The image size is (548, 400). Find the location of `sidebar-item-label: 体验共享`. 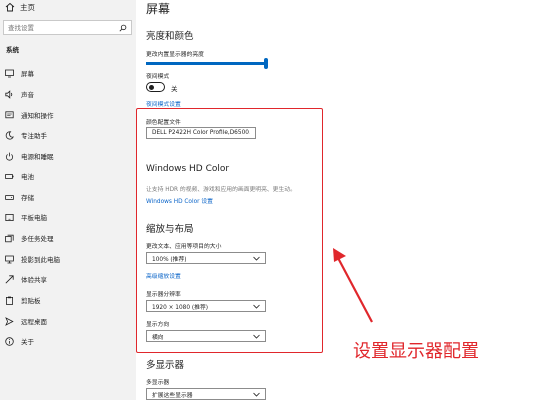

sidebar-item-label: 体验共享 is located at coordinates (34, 280).